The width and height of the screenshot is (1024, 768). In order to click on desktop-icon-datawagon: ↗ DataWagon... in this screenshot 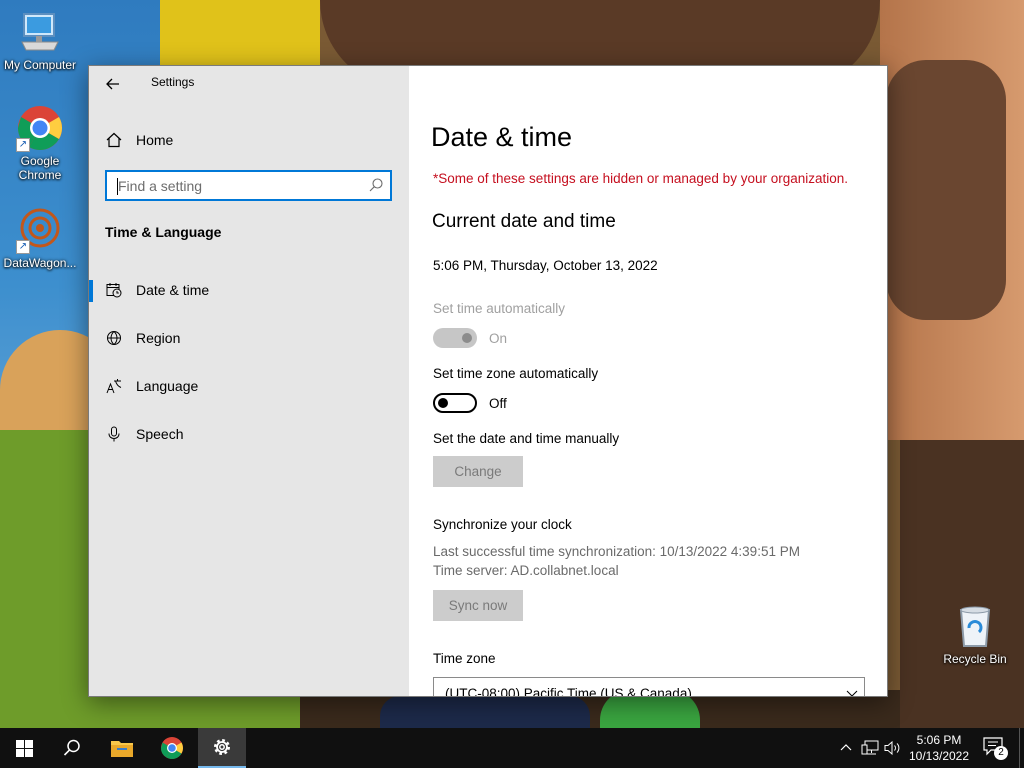, I will do `click(40, 238)`.